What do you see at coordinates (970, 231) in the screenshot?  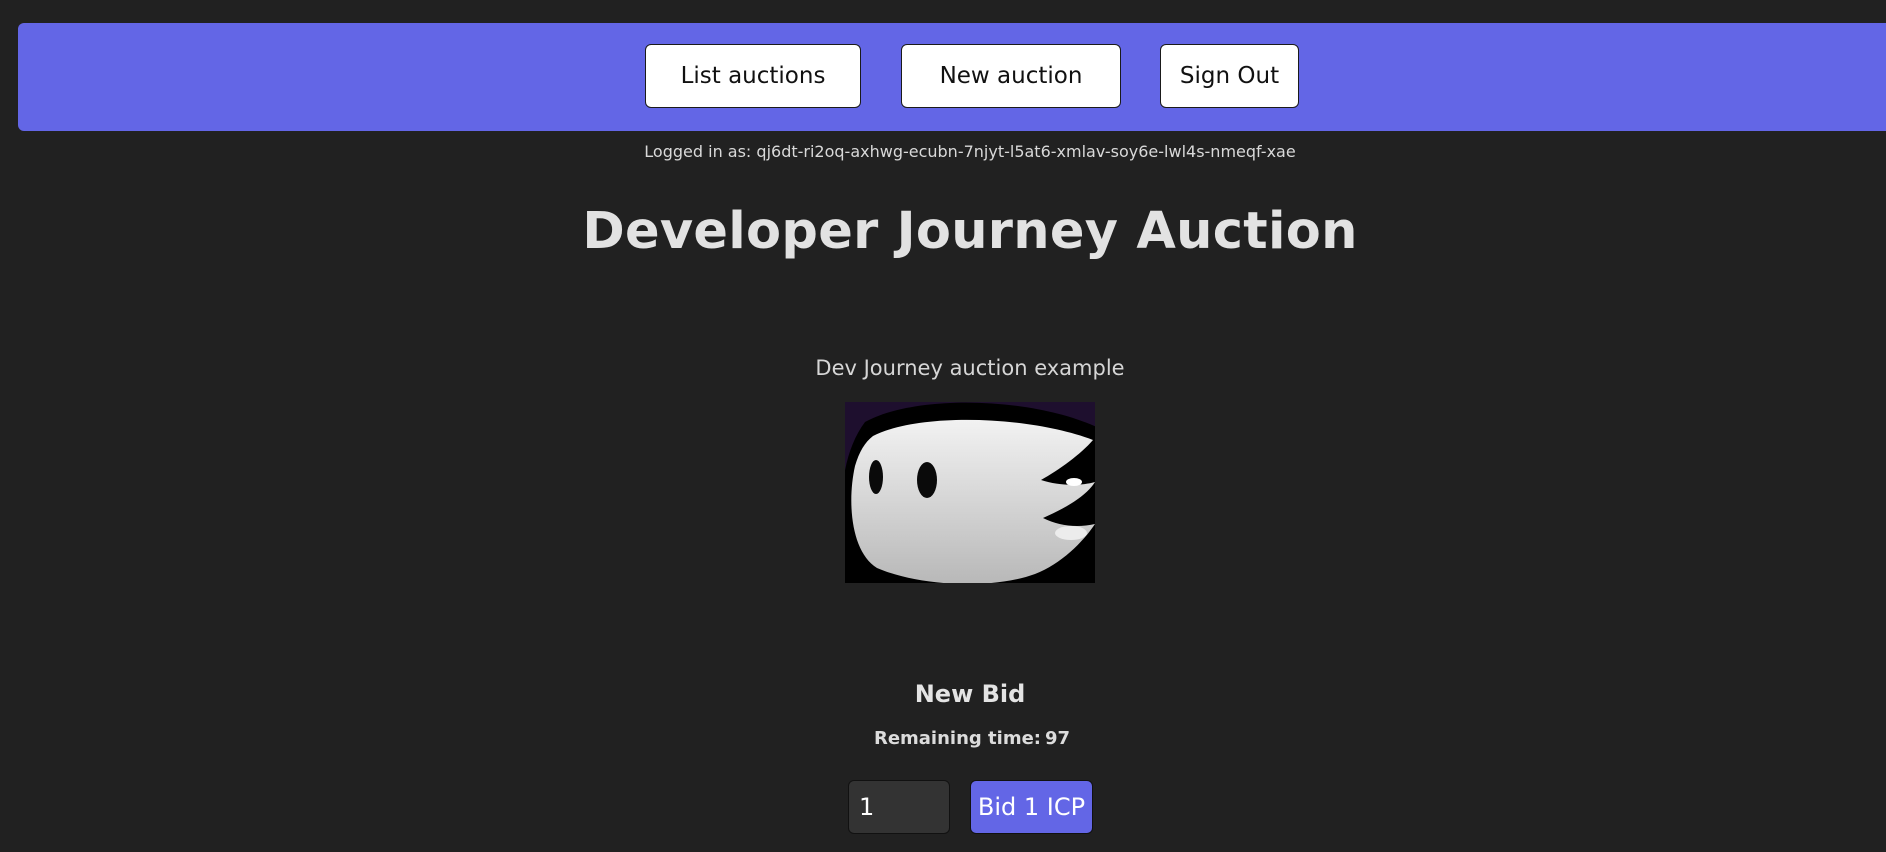 I see `auction-title: Developer Journey Auction` at bounding box center [970, 231].